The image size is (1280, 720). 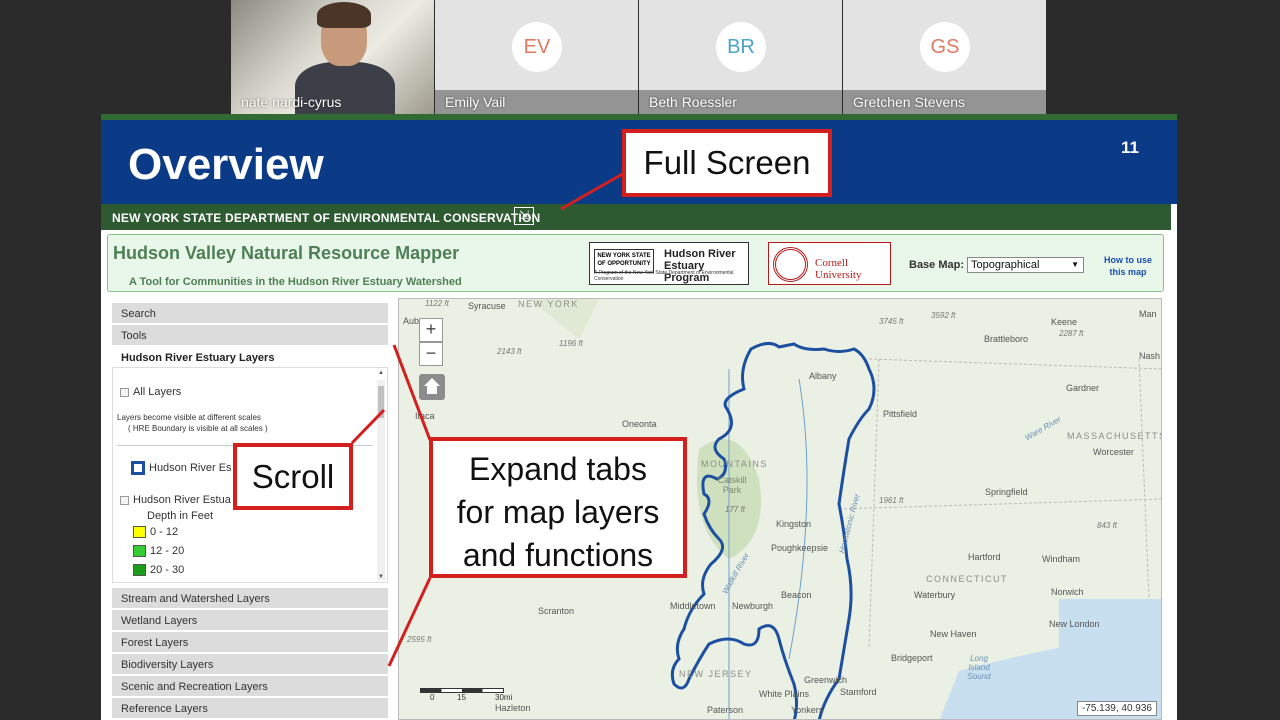 What do you see at coordinates (487, 306) in the screenshot?
I see `map-place-label: Syracuse` at bounding box center [487, 306].